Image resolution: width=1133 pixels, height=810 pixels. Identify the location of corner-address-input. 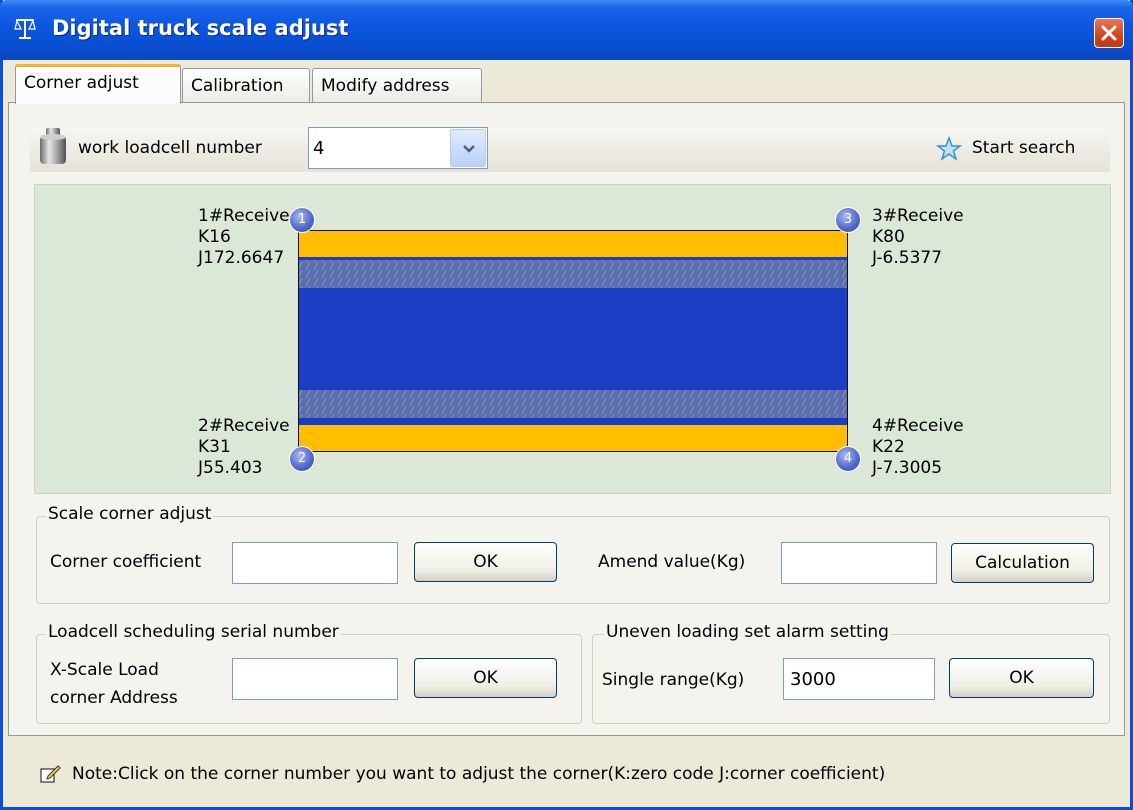
(315, 679).